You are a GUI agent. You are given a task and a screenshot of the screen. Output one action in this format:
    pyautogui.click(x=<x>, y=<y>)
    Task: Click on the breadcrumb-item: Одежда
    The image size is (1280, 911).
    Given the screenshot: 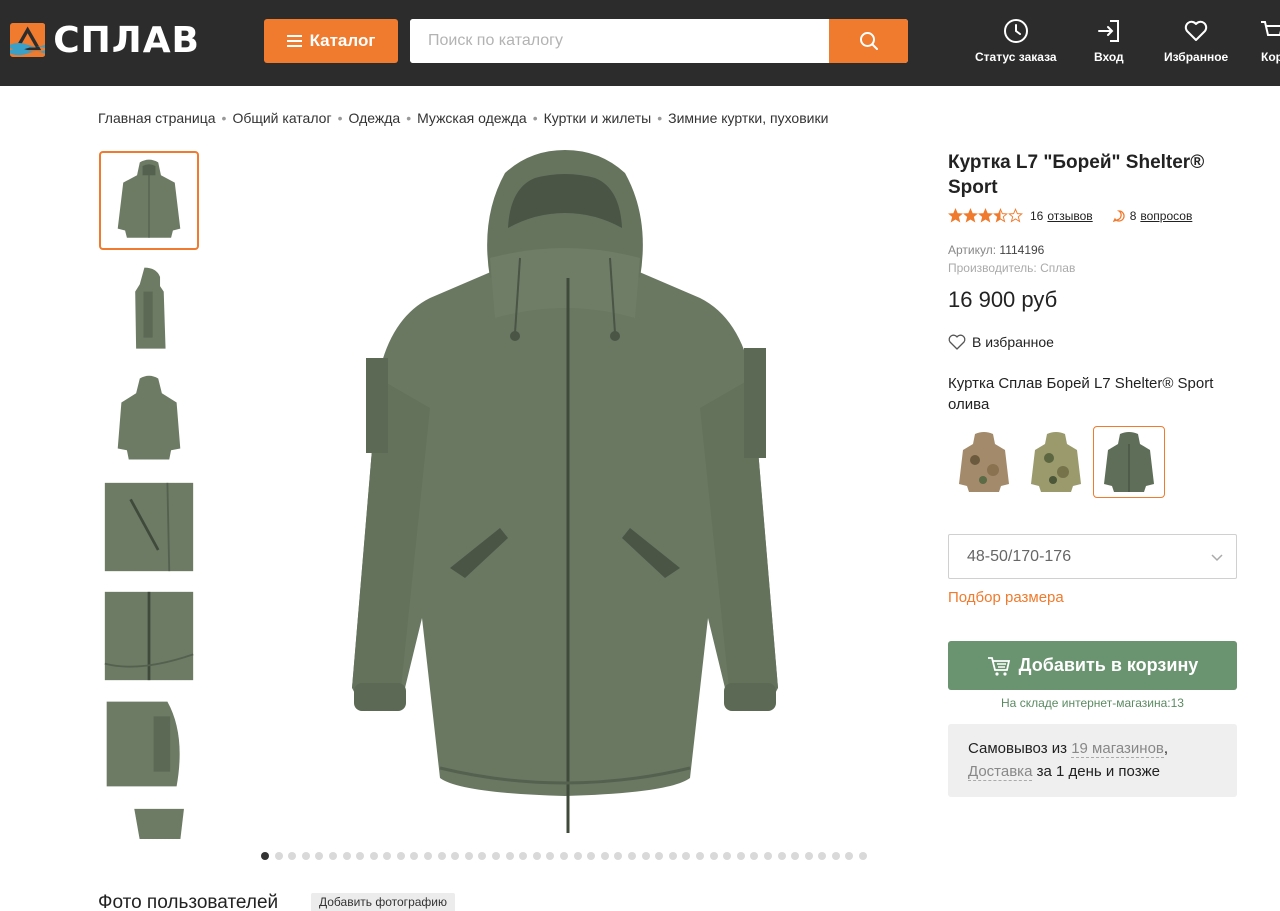 What is the action you would take?
    pyautogui.click(x=374, y=118)
    